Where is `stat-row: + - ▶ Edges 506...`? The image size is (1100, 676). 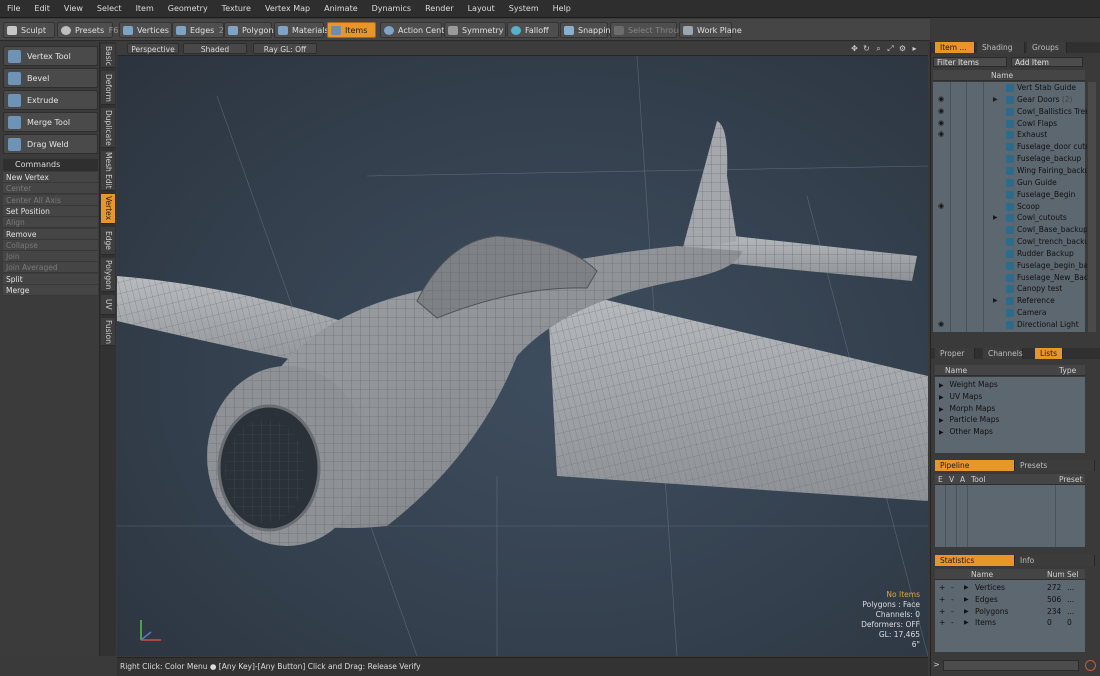 stat-row: + - ▶ Edges 506... is located at coordinates (1012, 599).